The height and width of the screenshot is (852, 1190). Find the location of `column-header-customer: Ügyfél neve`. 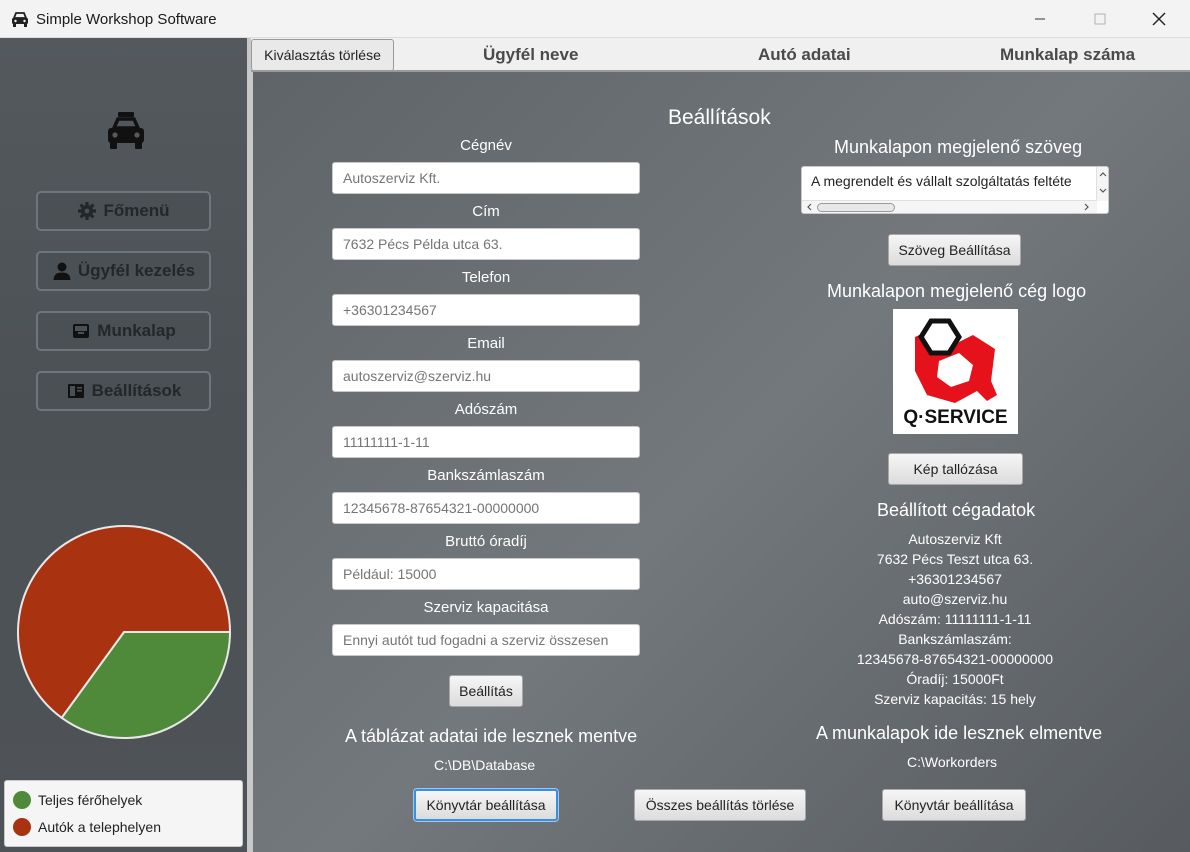

column-header-customer: Ügyfél neve is located at coordinates (530, 55).